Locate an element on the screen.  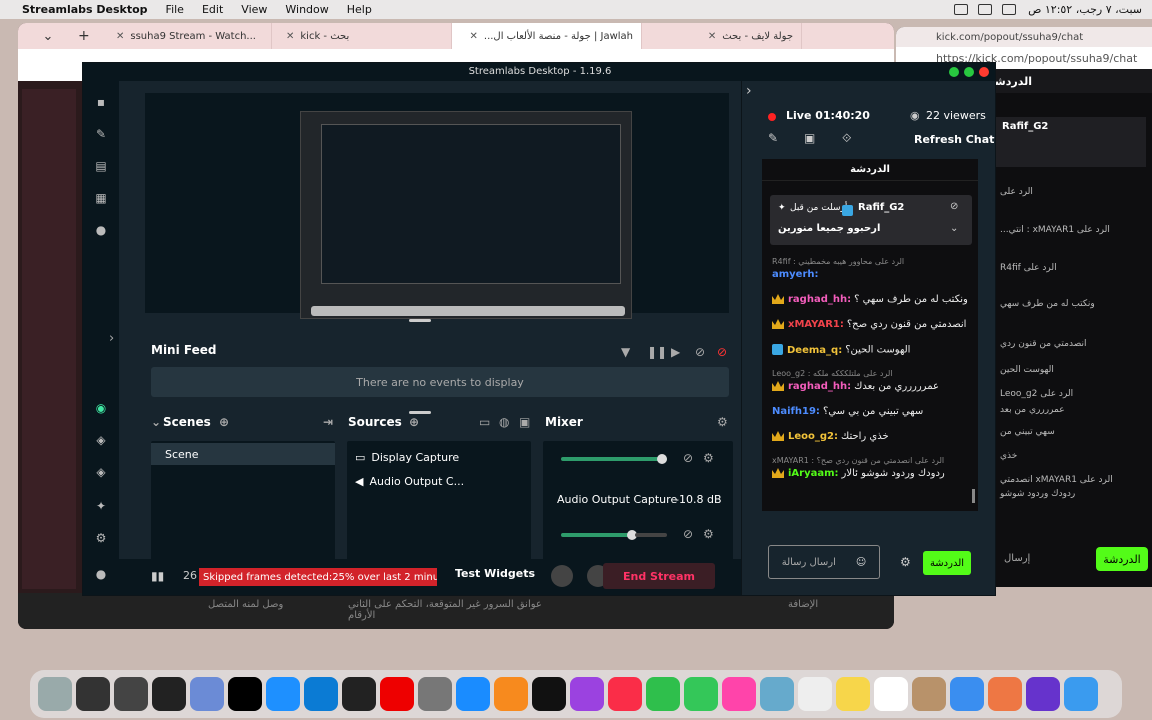
menu-view: View is located at coordinates (254, 9).